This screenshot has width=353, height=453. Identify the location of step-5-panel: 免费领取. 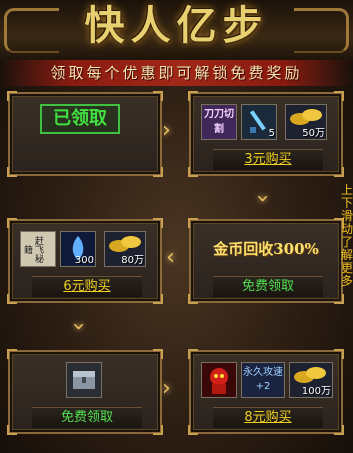
(85, 392).